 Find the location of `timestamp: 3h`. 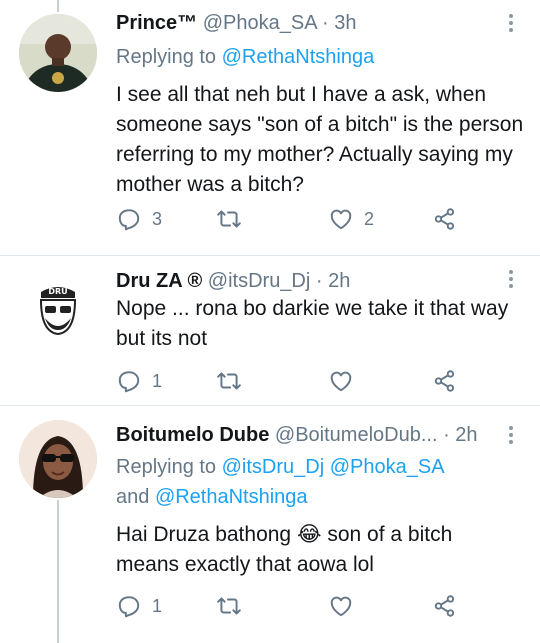

timestamp: 3h is located at coordinates (345, 23).